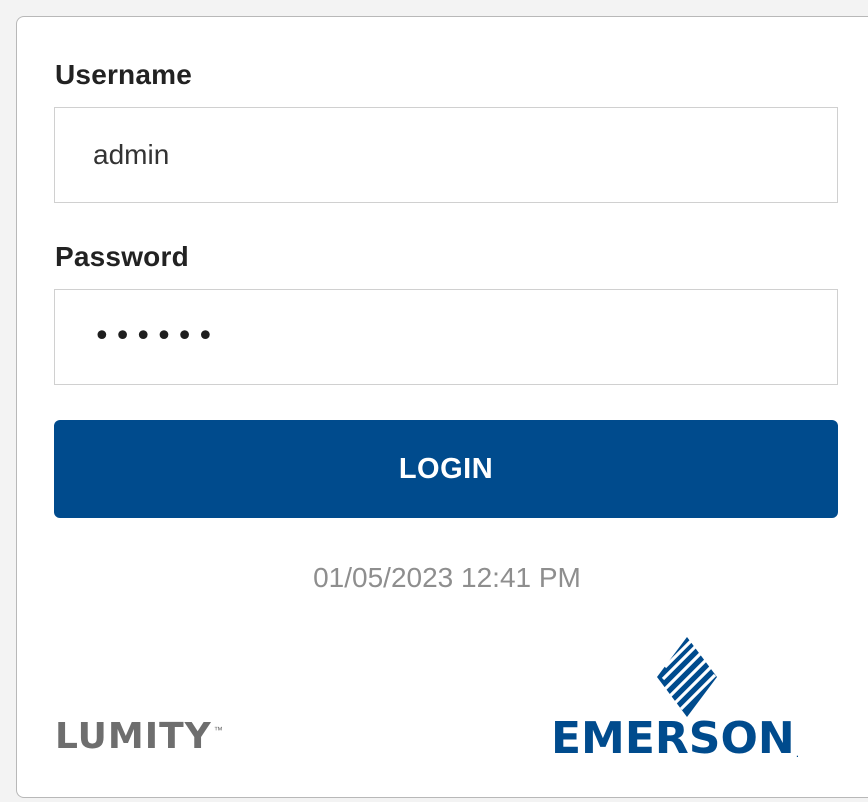 The image size is (868, 802). Describe the element at coordinates (124, 74) in the screenshot. I see `username-label: Username` at that location.